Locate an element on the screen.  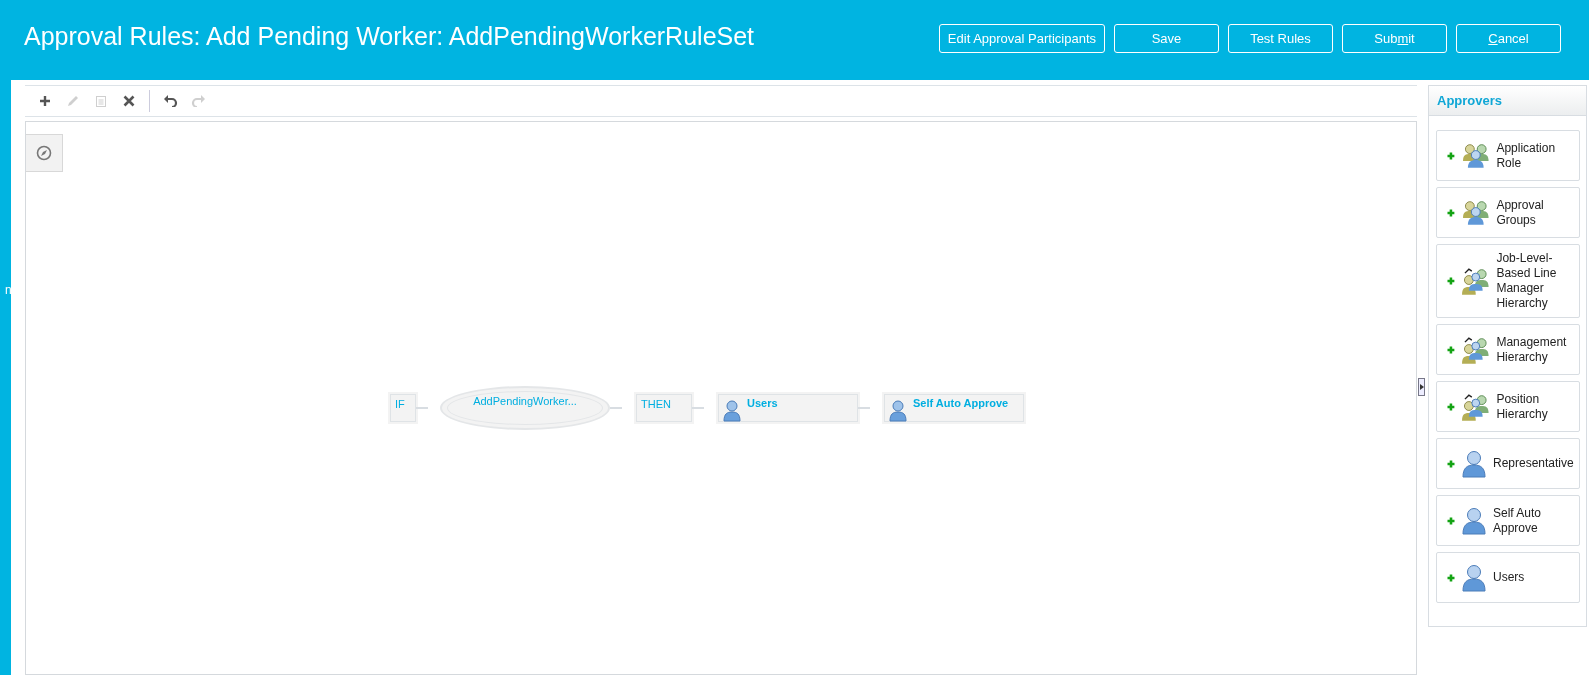
approver-item: Approval Groups is located at coordinates (1508, 212).